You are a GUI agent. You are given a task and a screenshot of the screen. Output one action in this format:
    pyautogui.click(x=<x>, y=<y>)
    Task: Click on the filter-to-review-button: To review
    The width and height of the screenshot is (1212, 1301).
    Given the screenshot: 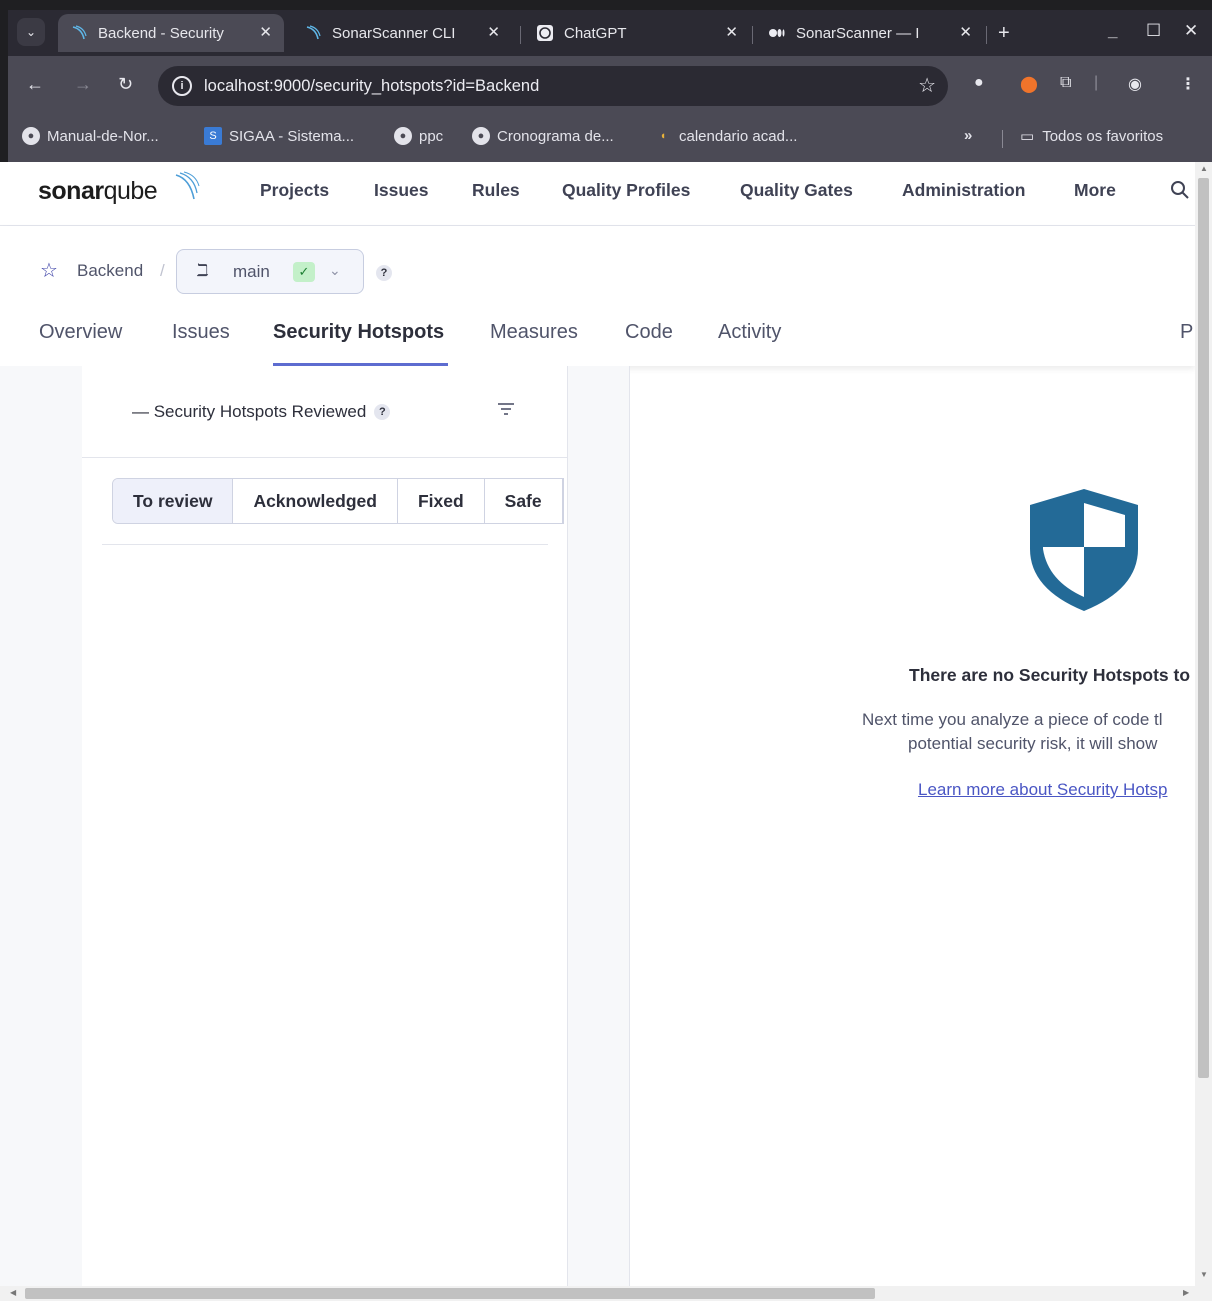 What is the action you would take?
    pyautogui.click(x=173, y=501)
    